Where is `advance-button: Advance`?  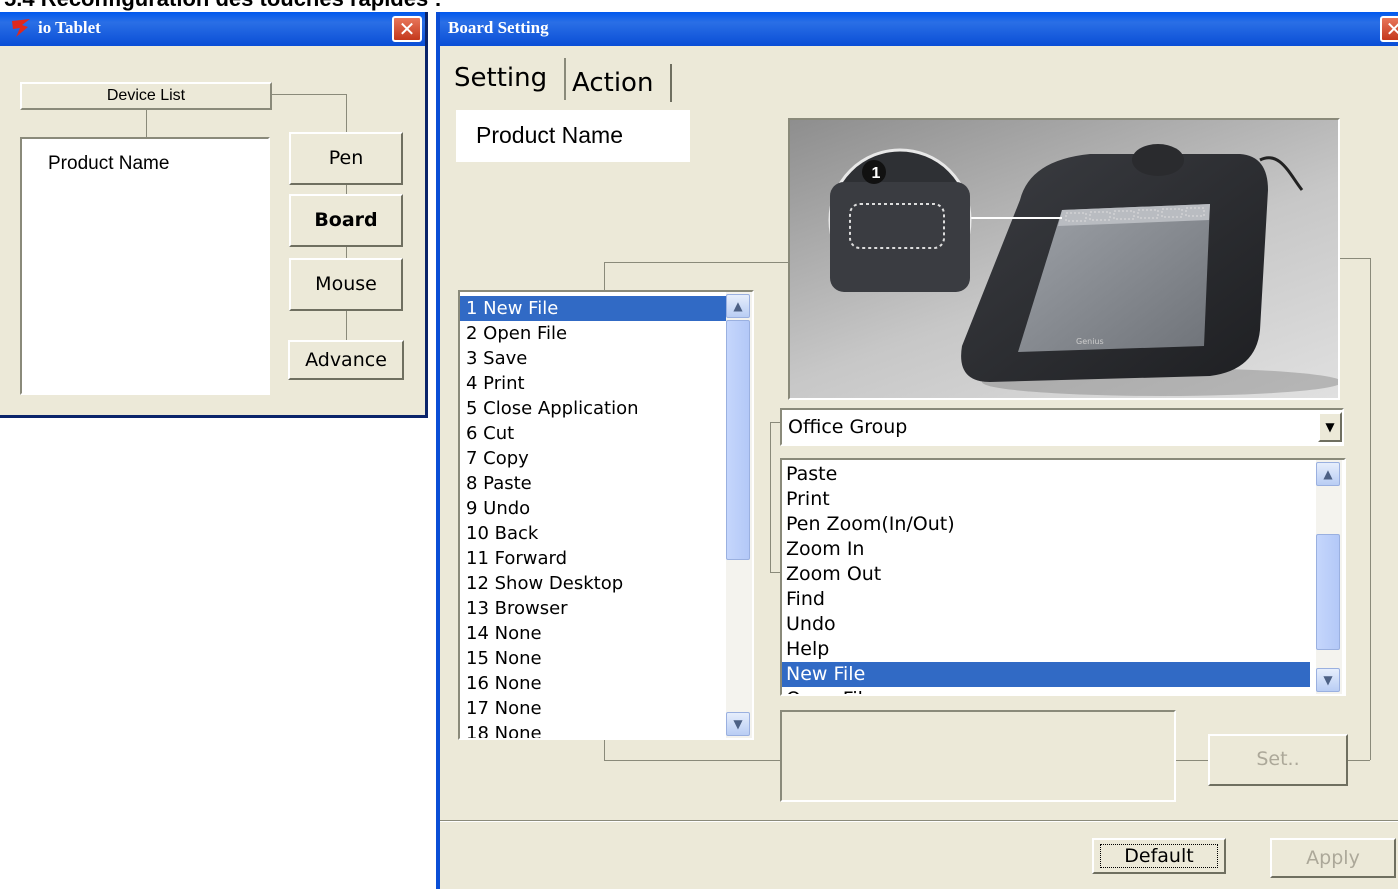 advance-button: Advance is located at coordinates (346, 360).